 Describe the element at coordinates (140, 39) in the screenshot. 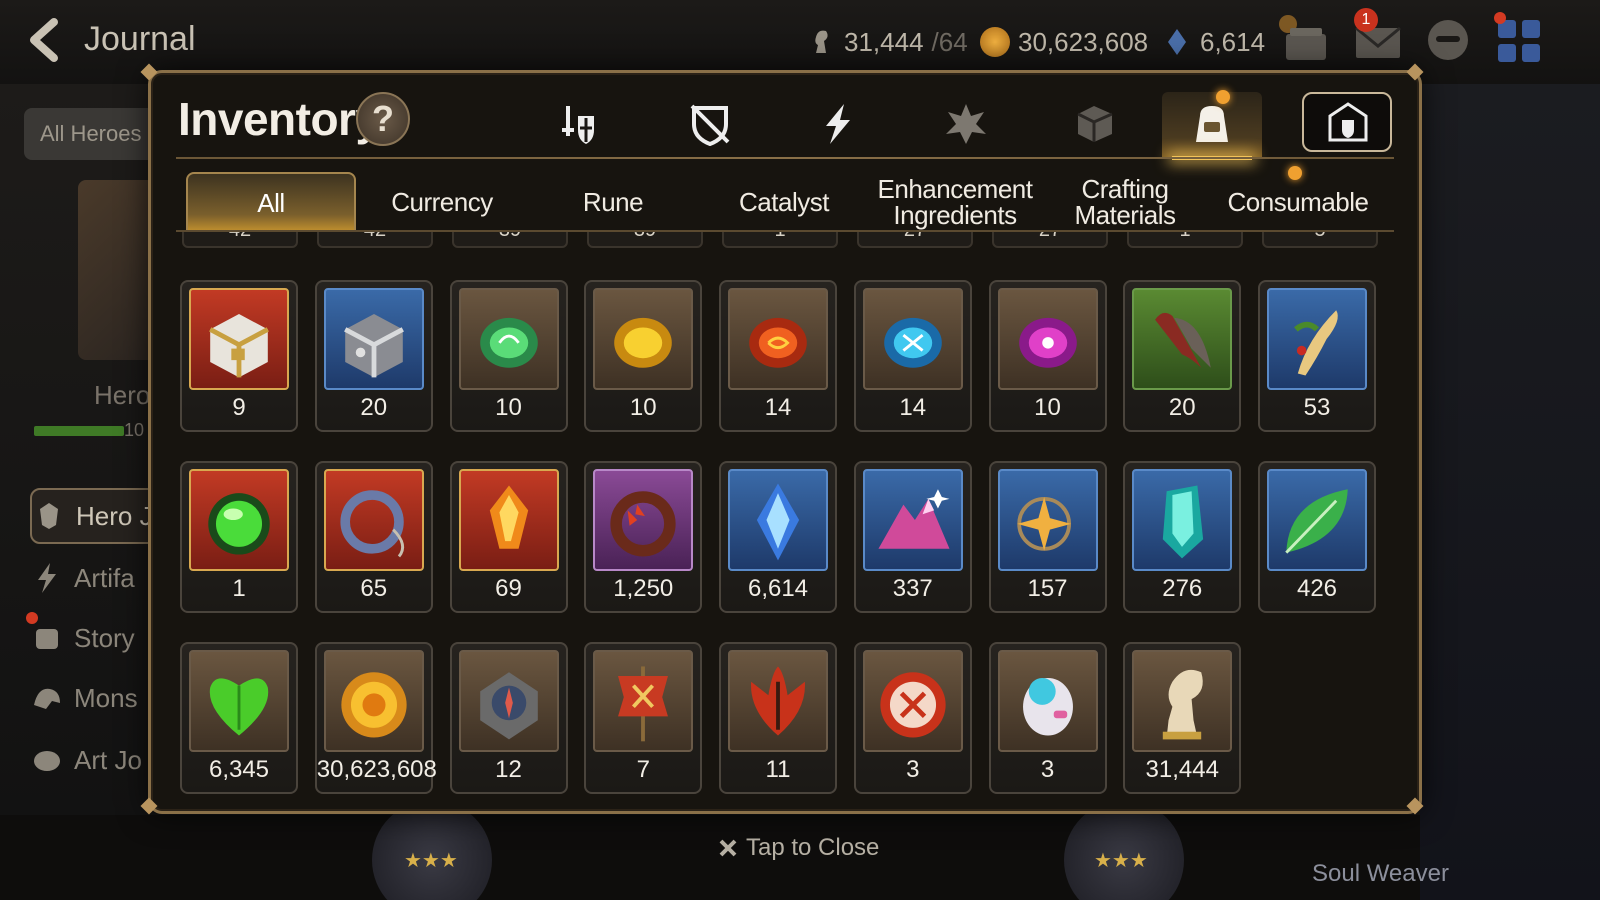

I see `journal-title: Journal` at that location.